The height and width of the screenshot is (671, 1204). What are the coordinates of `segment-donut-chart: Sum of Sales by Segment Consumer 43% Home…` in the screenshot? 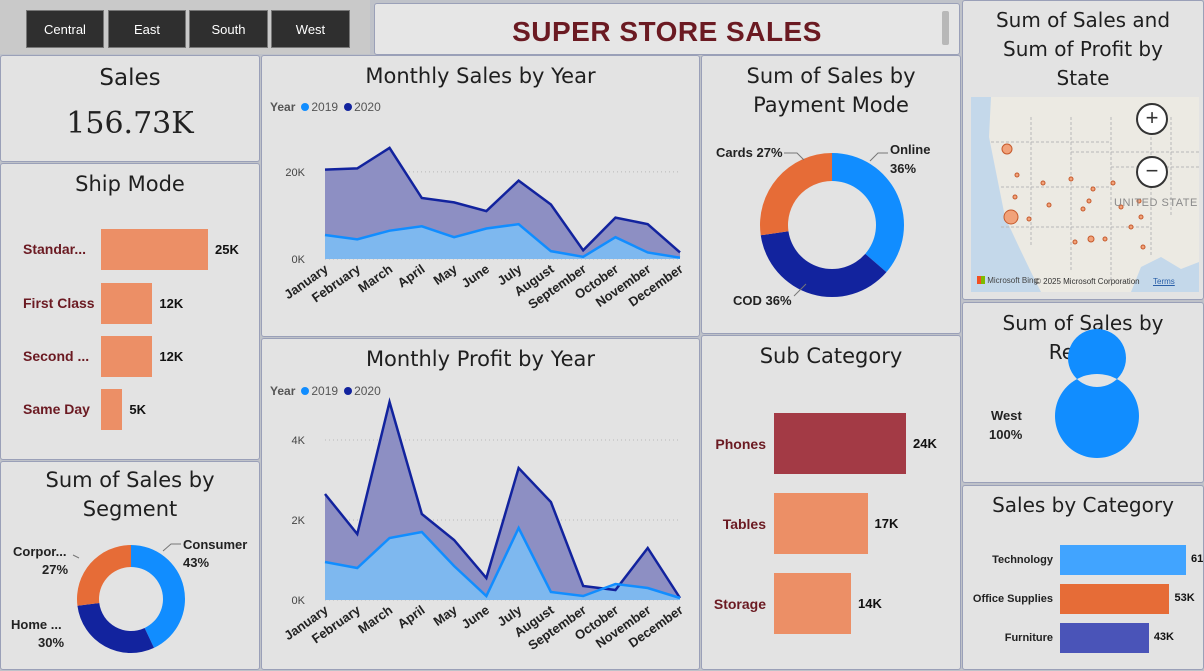 It's located at (130, 565).